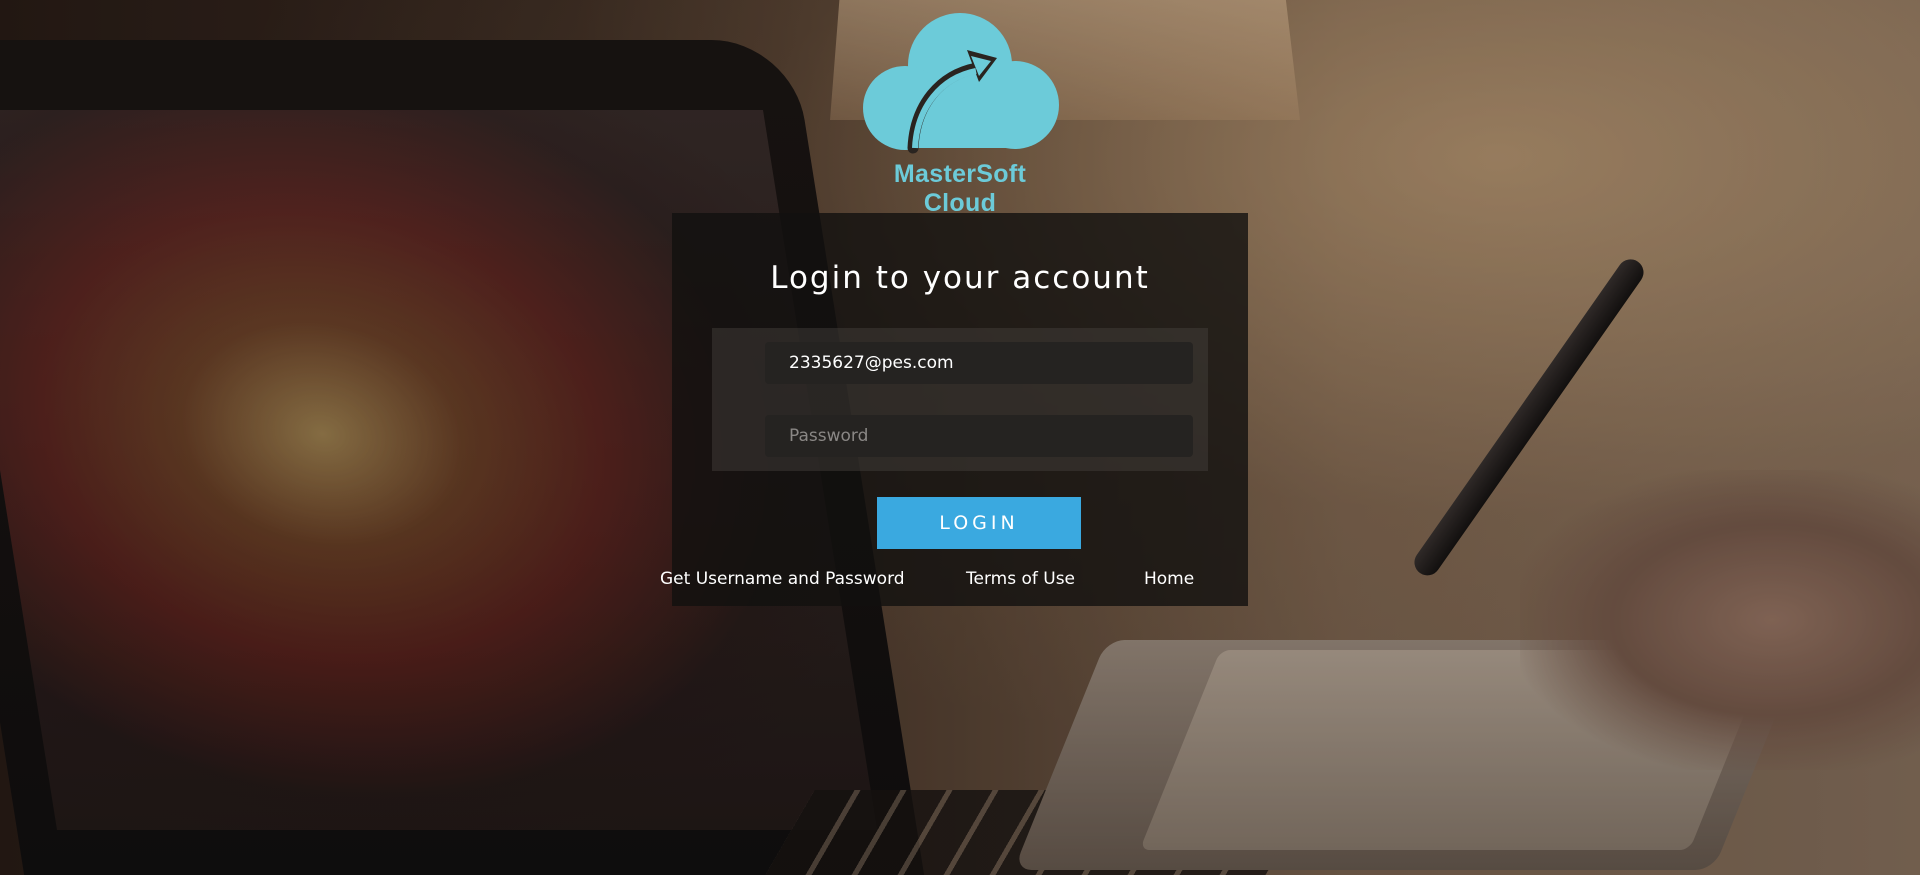  I want to click on terms-of-use-link: Terms of Use, so click(1020, 579).